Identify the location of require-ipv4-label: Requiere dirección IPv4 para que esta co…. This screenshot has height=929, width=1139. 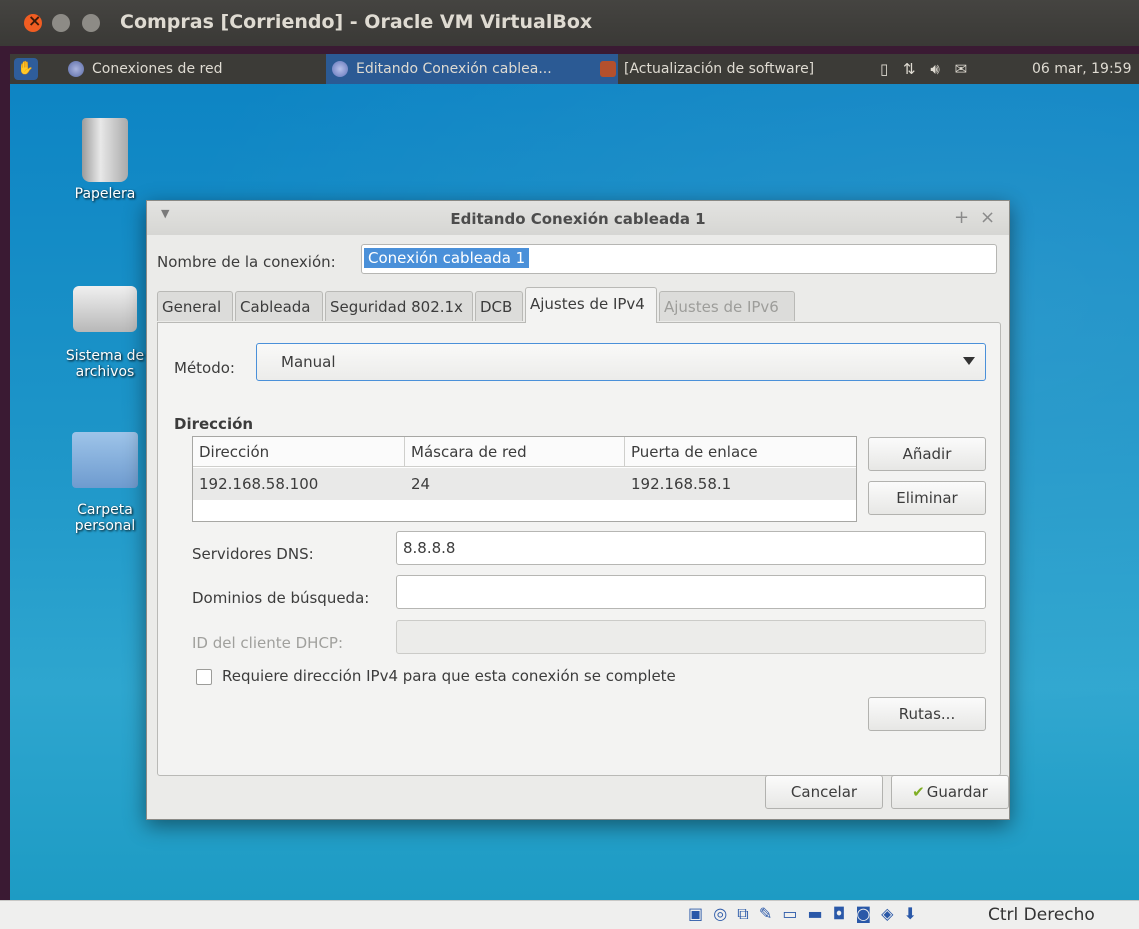
(449, 676).